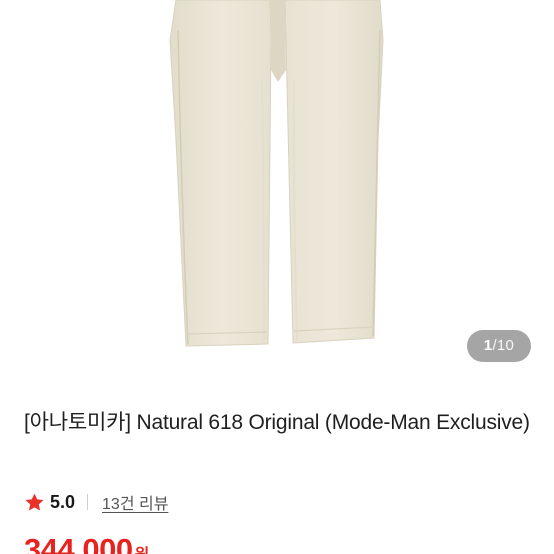 Image resolution: width=554 pixels, height=554 pixels. What do you see at coordinates (135, 502) in the screenshot?
I see `reviews-link: 13건 리뷰` at bounding box center [135, 502].